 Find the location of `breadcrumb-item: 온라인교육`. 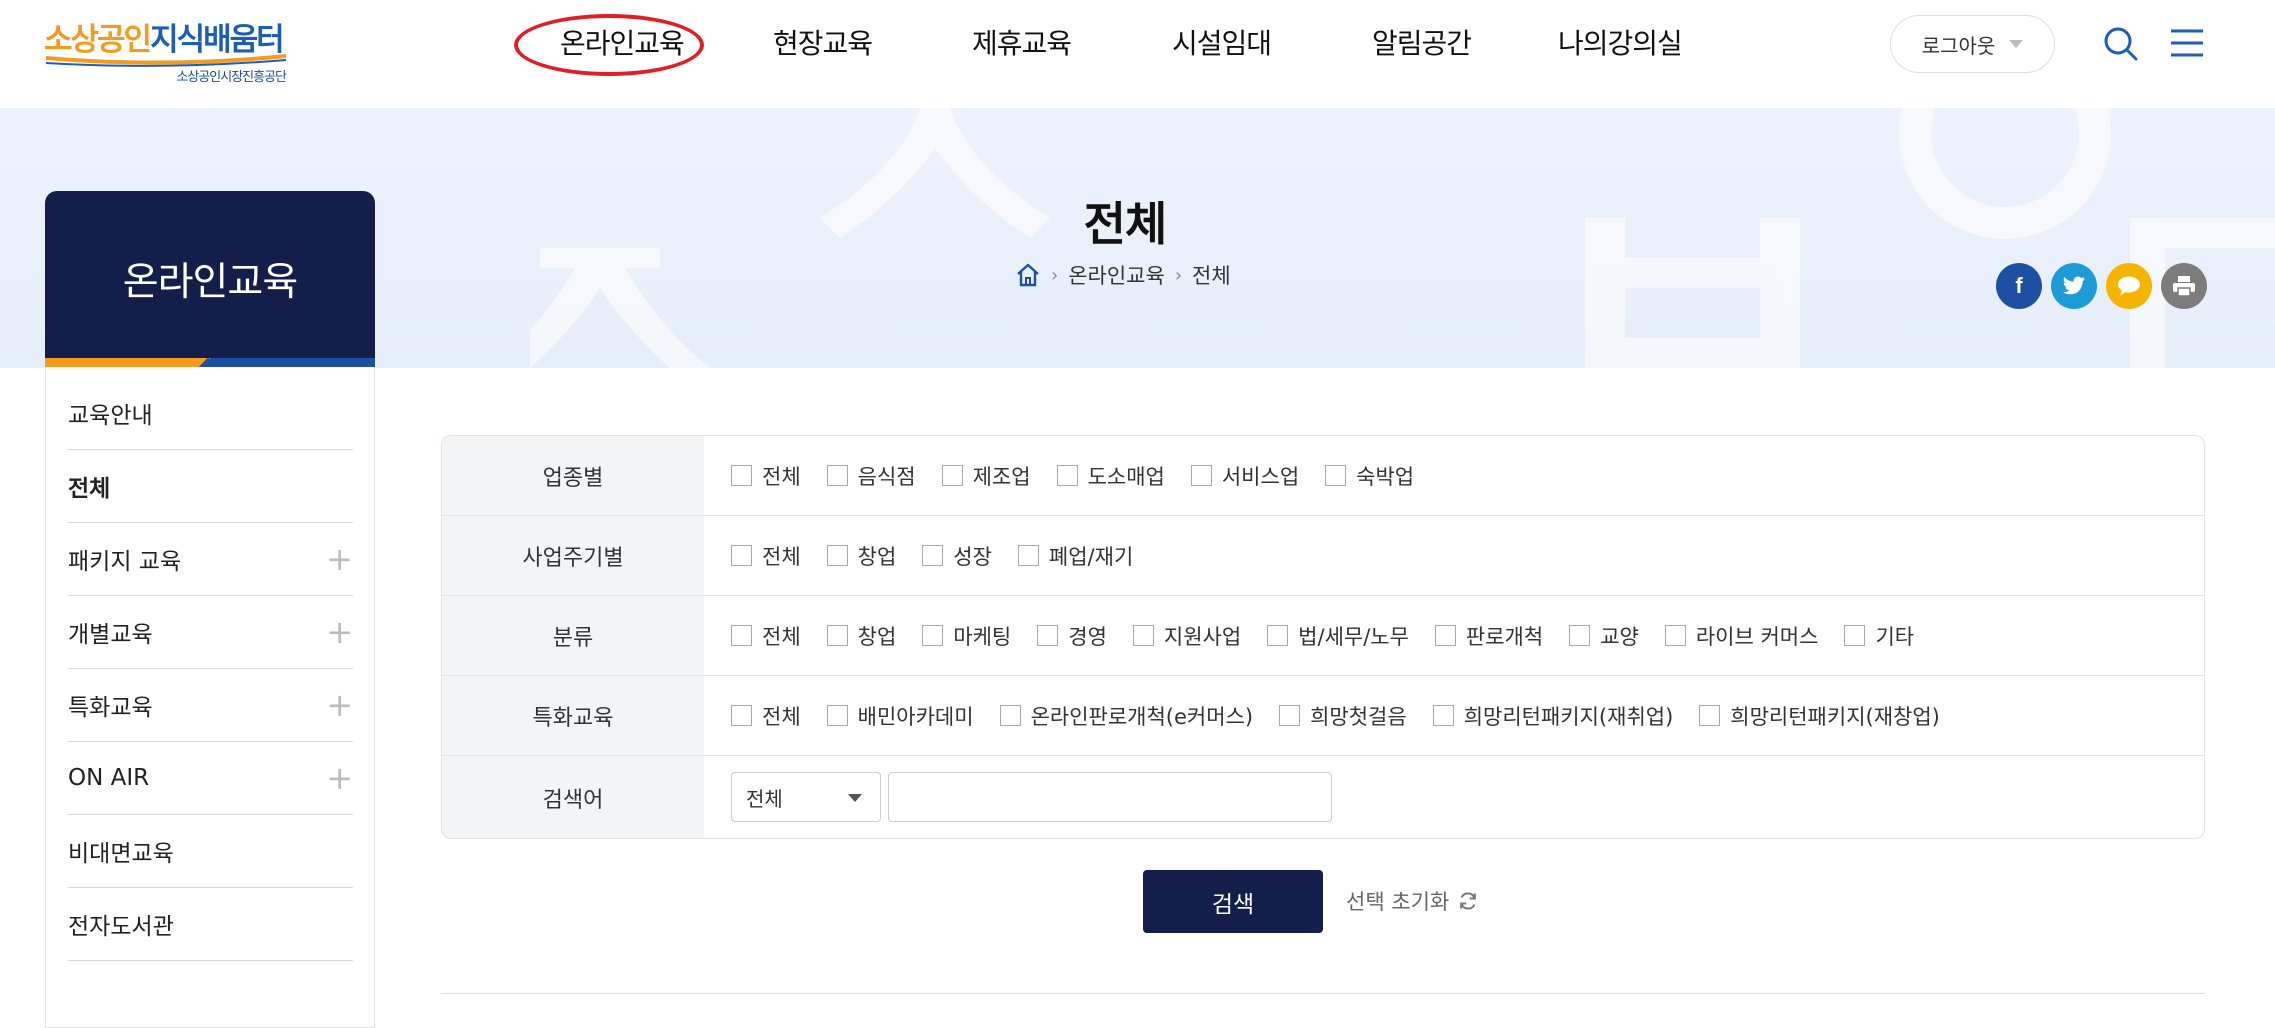

breadcrumb-item: 온라인교육 is located at coordinates (1116, 275).